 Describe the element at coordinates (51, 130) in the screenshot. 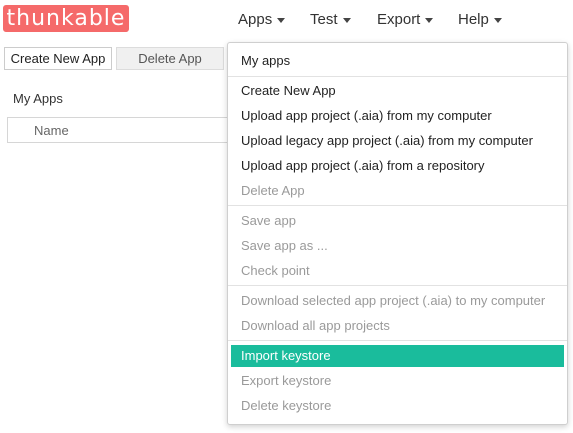

I see `name-column-header: Name` at that location.